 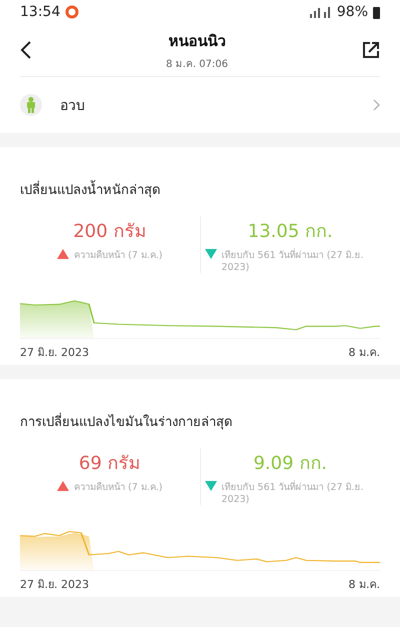 I want to click on back-icon, so click(x=26, y=50).